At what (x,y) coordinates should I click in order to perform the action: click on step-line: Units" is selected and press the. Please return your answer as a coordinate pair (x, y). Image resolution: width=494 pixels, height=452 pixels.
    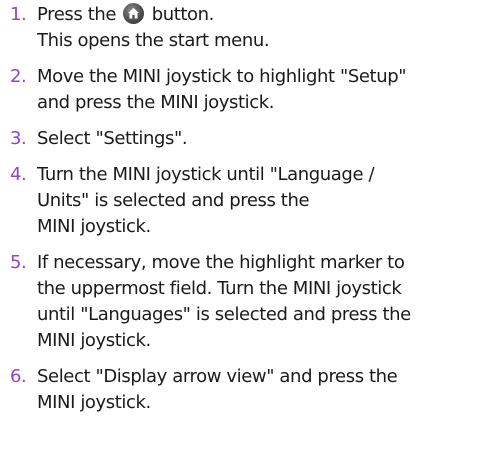
    Looking at the image, I should click on (173, 200).